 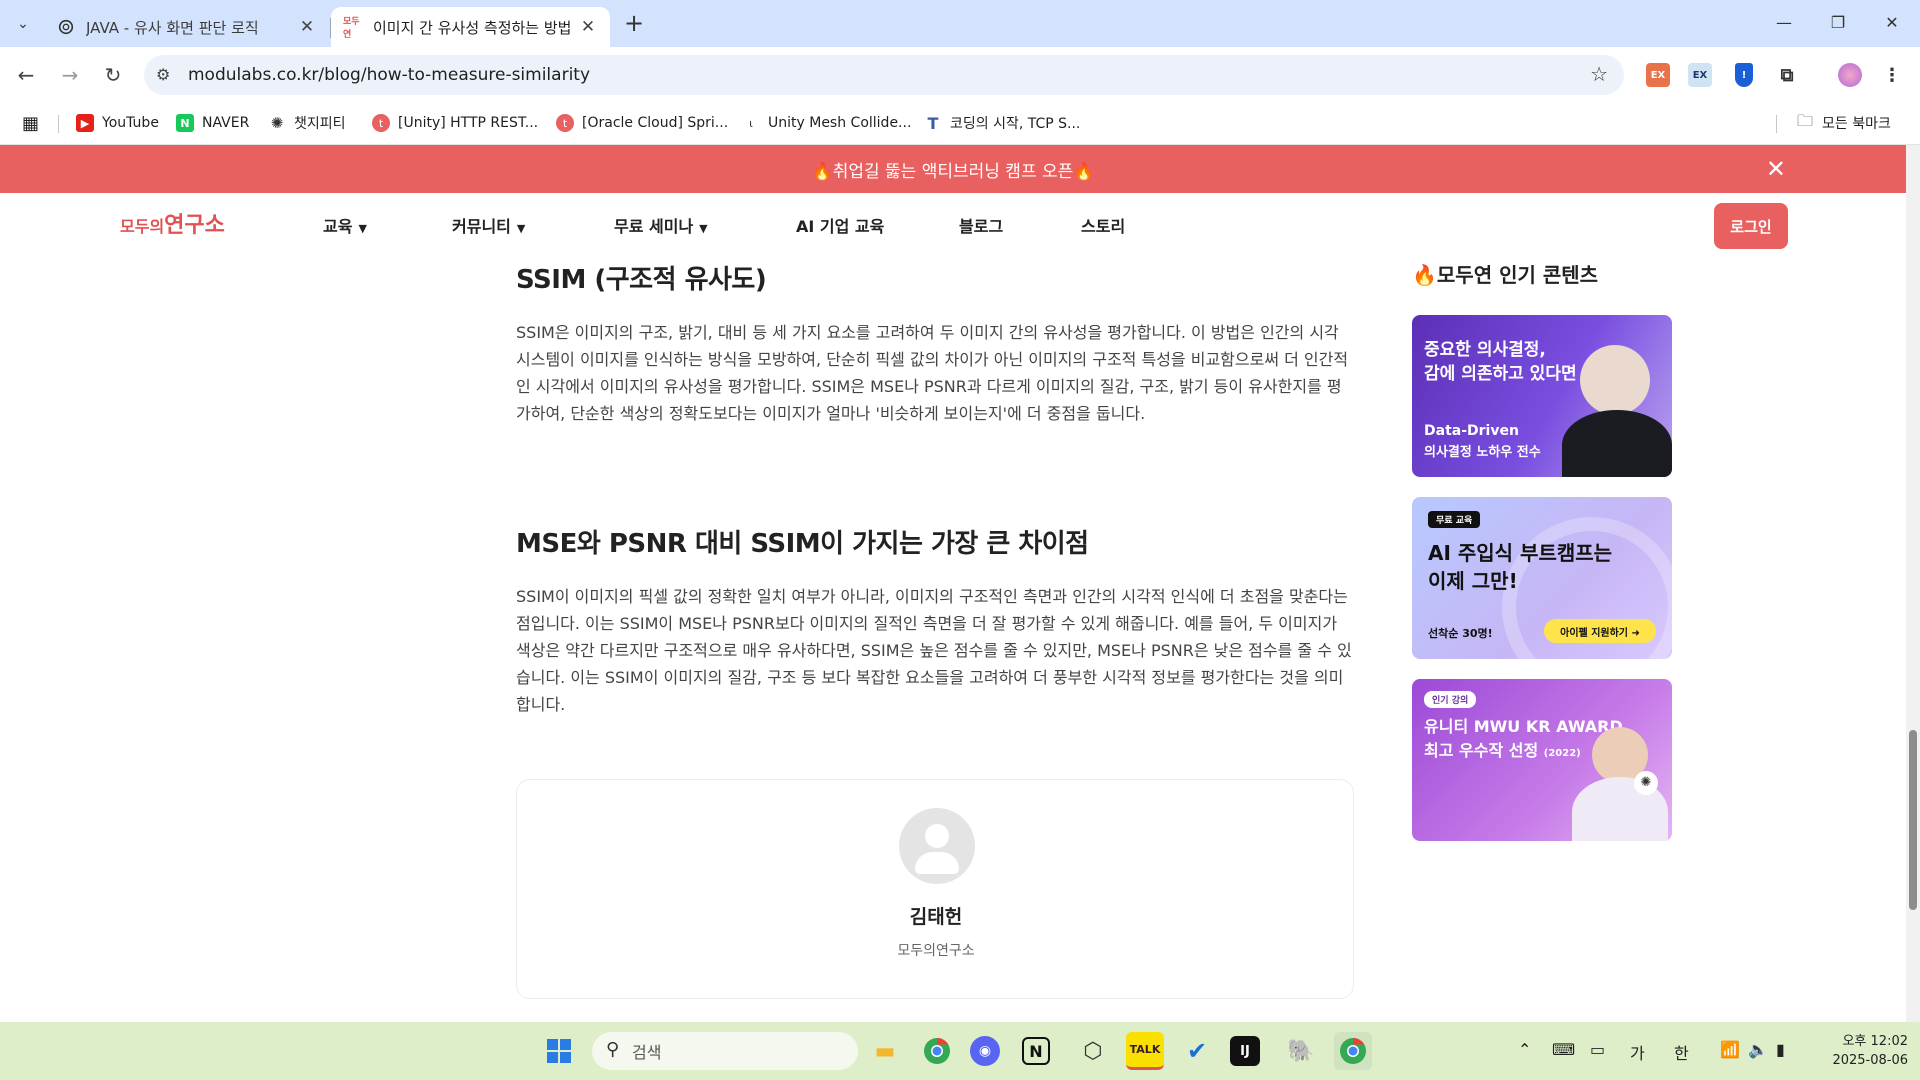 I want to click on author-org: 모두의연구소, so click(x=936, y=951).